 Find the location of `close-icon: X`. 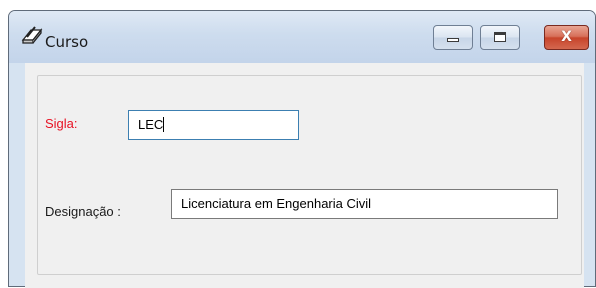

close-icon: X is located at coordinates (566, 37).